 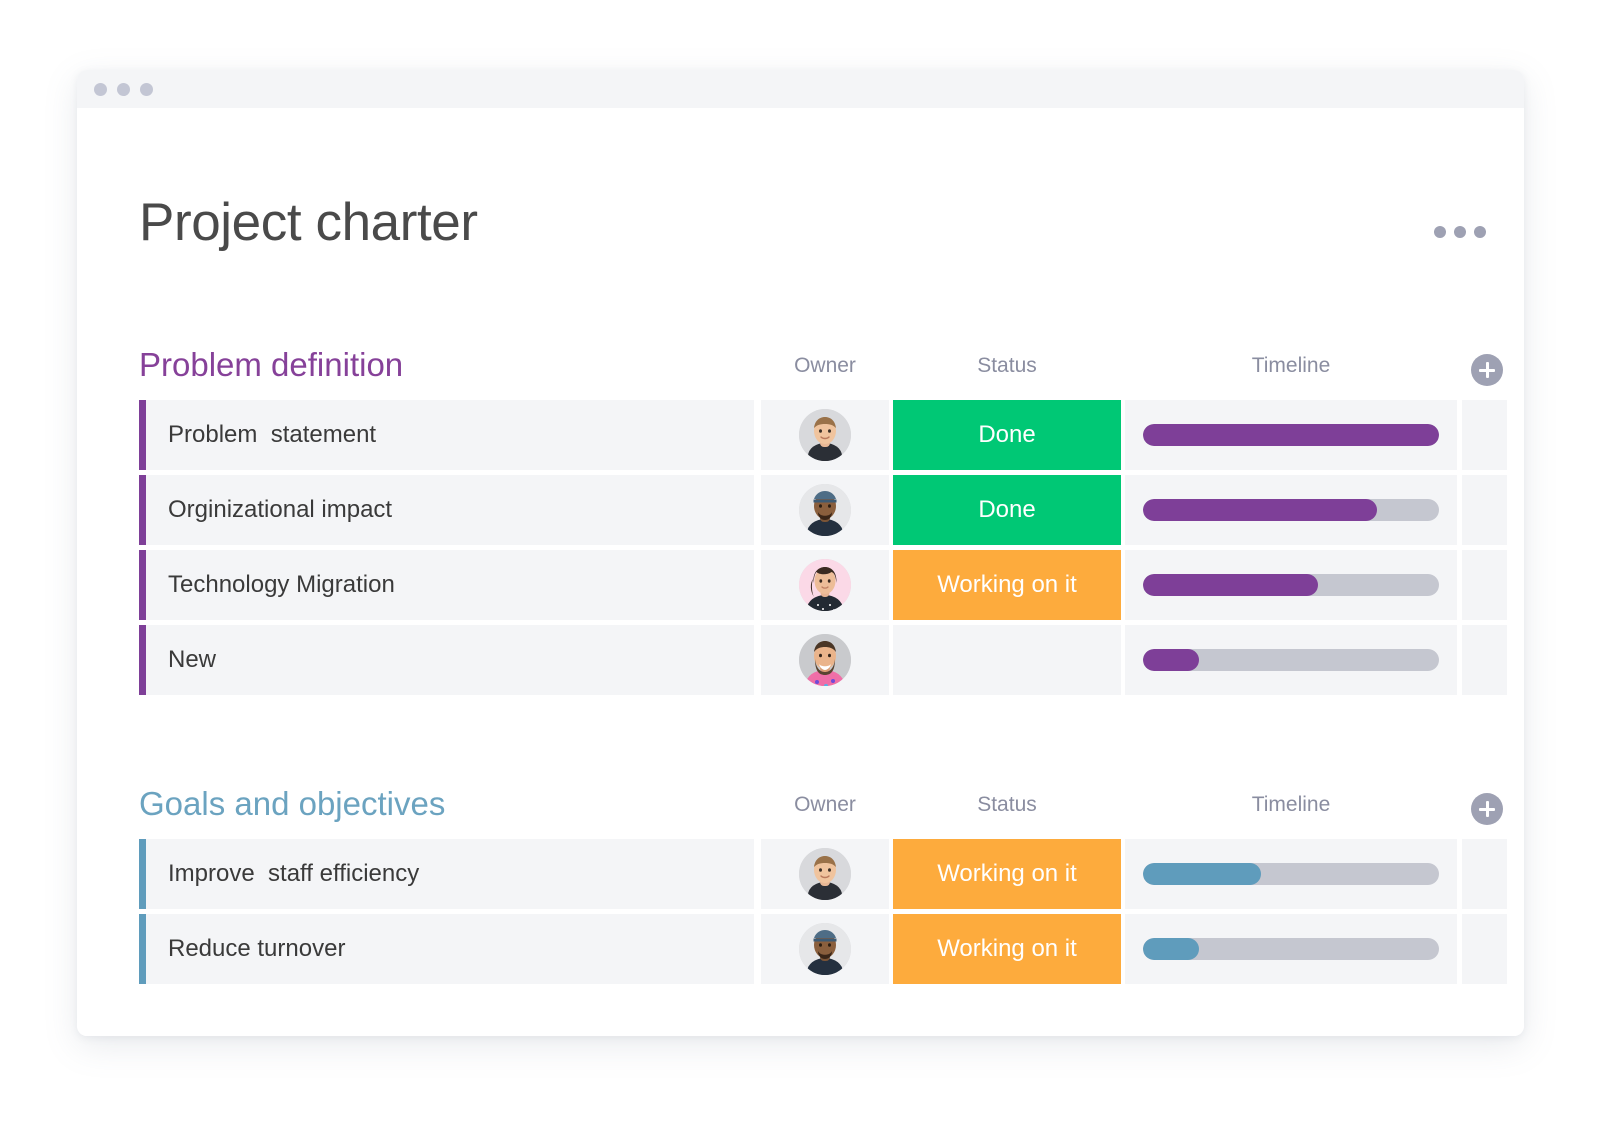 What do you see at coordinates (292, 804) in the screenshot?
I see `group-title: Goals and objectives` at bounding box center [292, 804].